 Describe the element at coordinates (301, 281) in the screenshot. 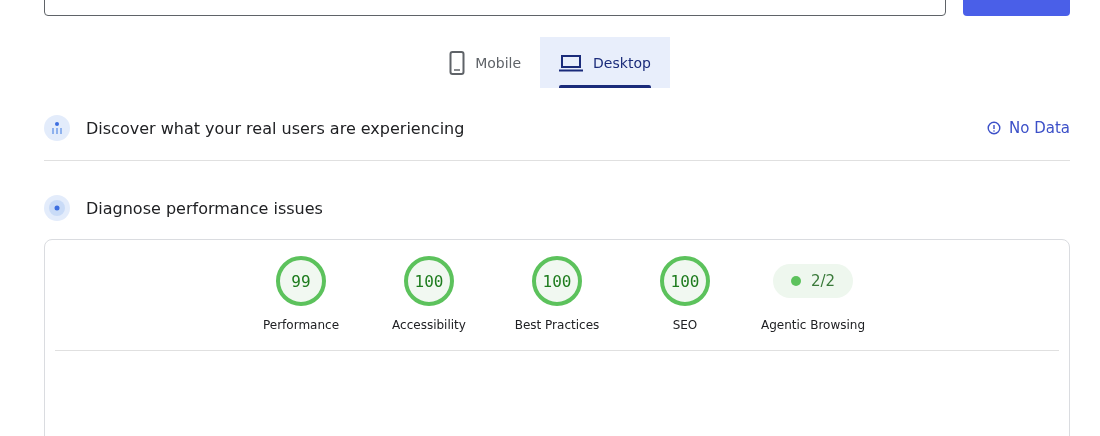

I see `score-gauge: 99` at that location.